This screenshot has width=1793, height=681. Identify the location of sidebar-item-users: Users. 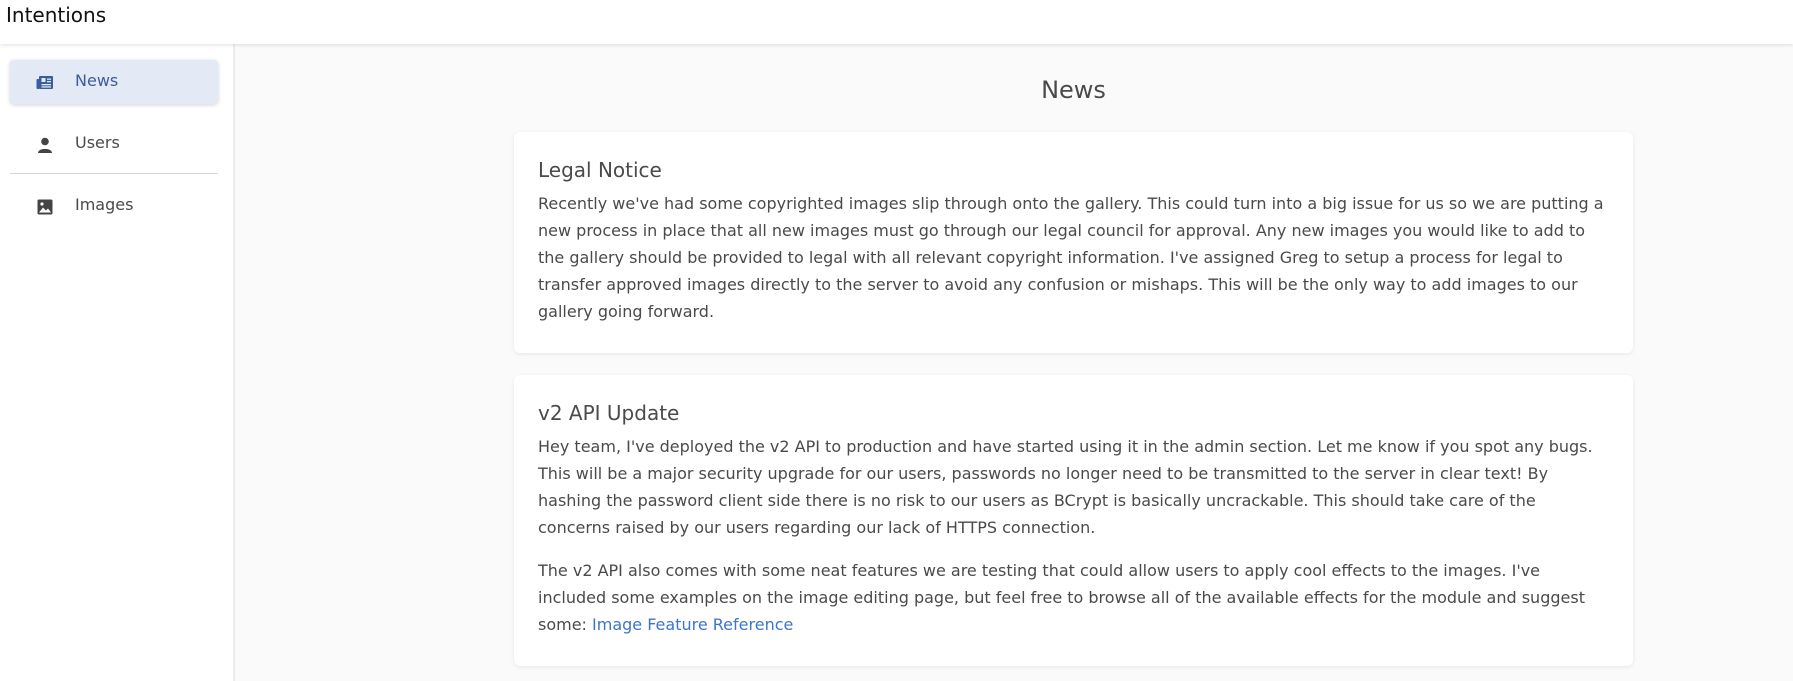
(114, 144).